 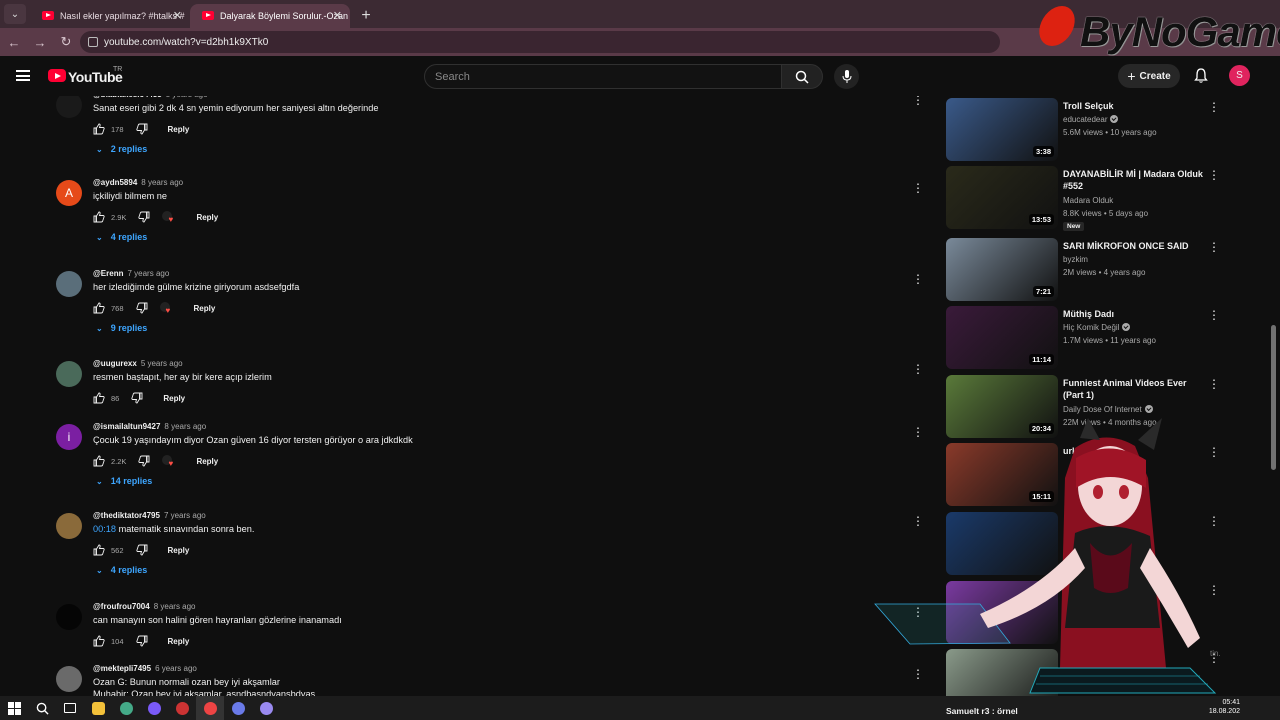 I want to click on comment-author: @aydn5894 8 years ago, so click(x=138, y=182).